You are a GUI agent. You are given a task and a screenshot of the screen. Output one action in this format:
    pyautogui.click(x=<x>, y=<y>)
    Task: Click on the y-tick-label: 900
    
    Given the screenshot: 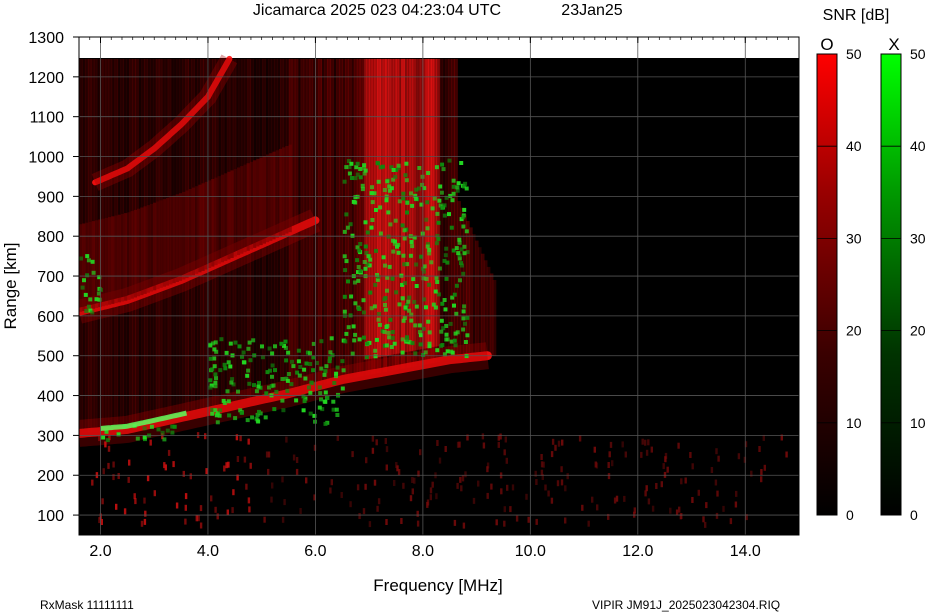 What is the action you would take?
    pyautogui.click(x=50, y=197)
    